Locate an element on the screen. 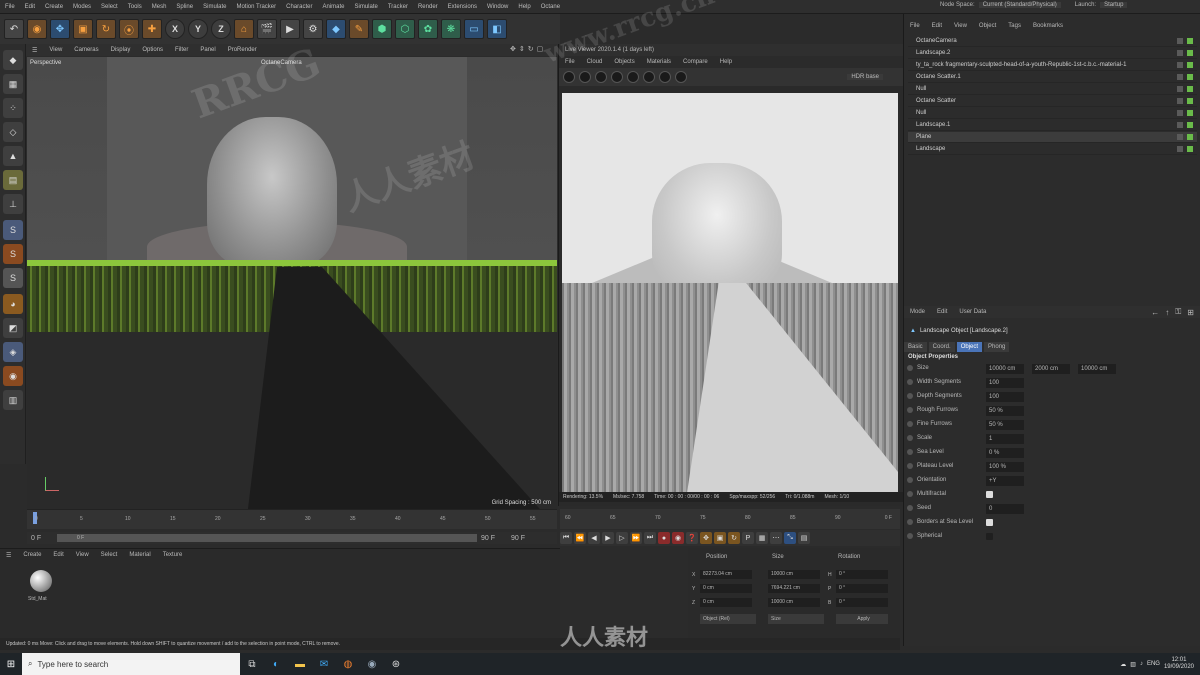  material-menu-item: Create is located at coordinates (32, 555).